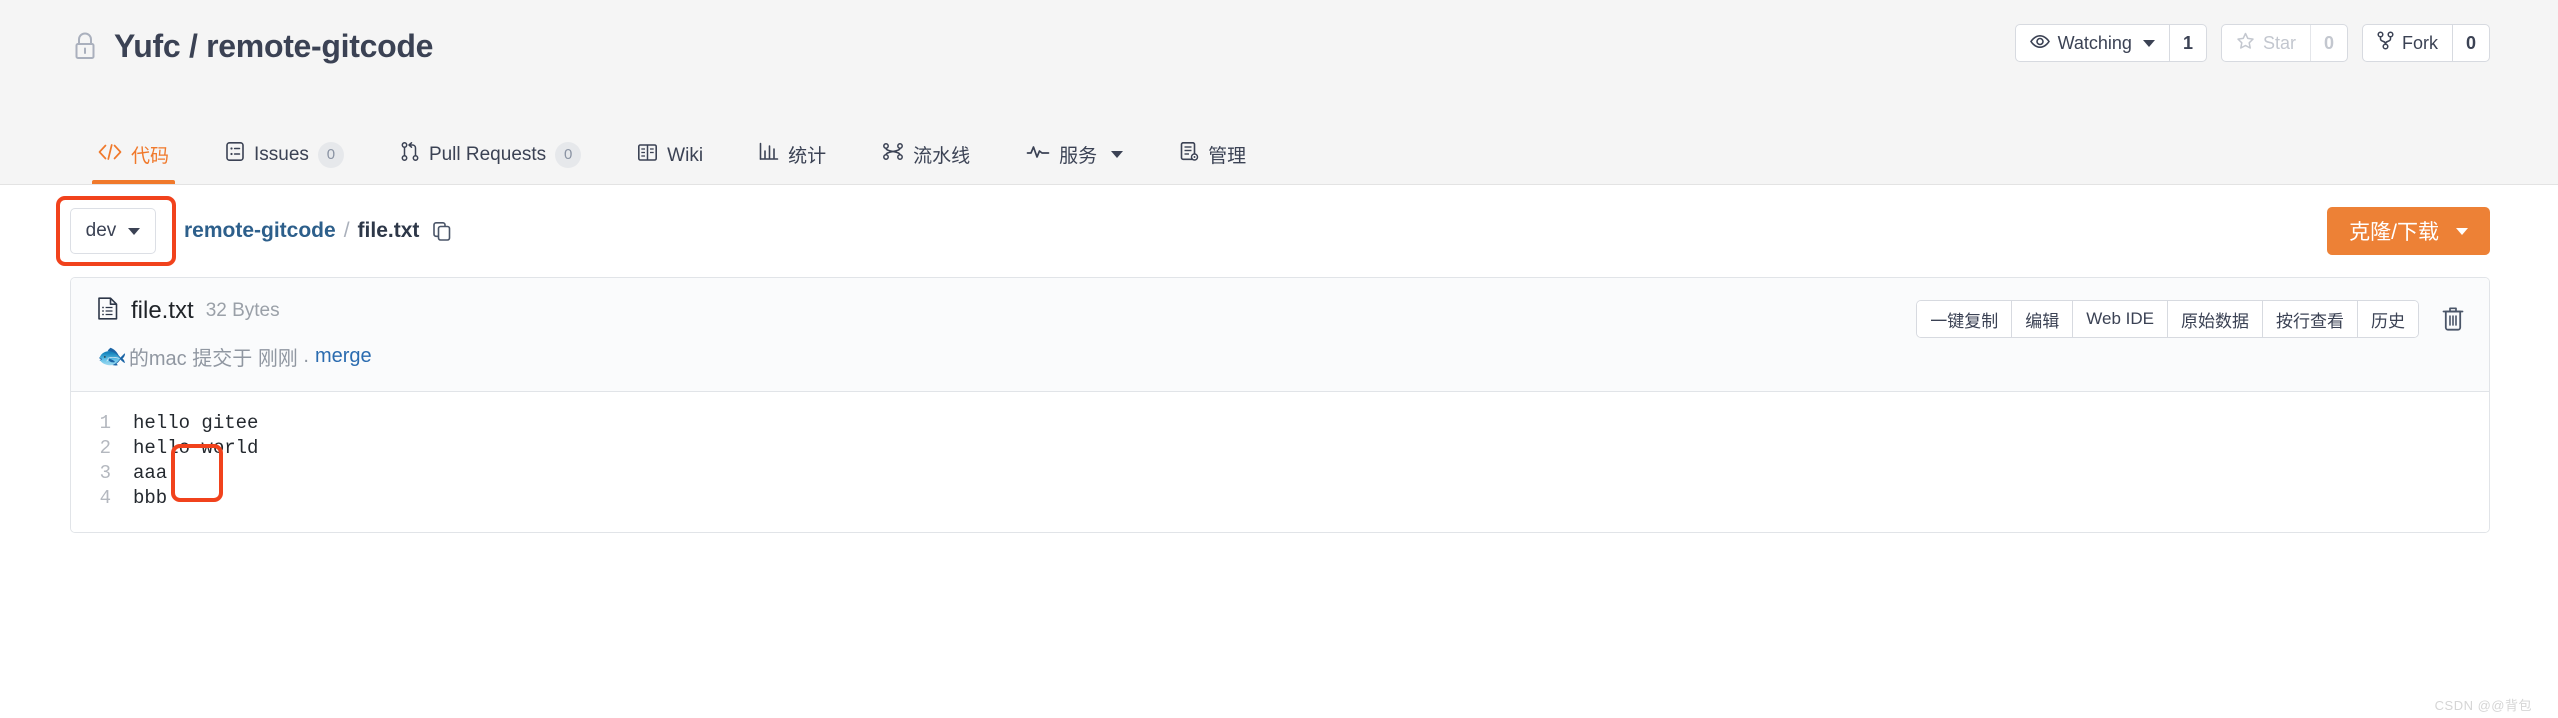 This screenshot has width=2558, height=718. I want to click on commit-info-row: 🐟 的mac 提交于 刚刚 . merge, so click(1280, 356).